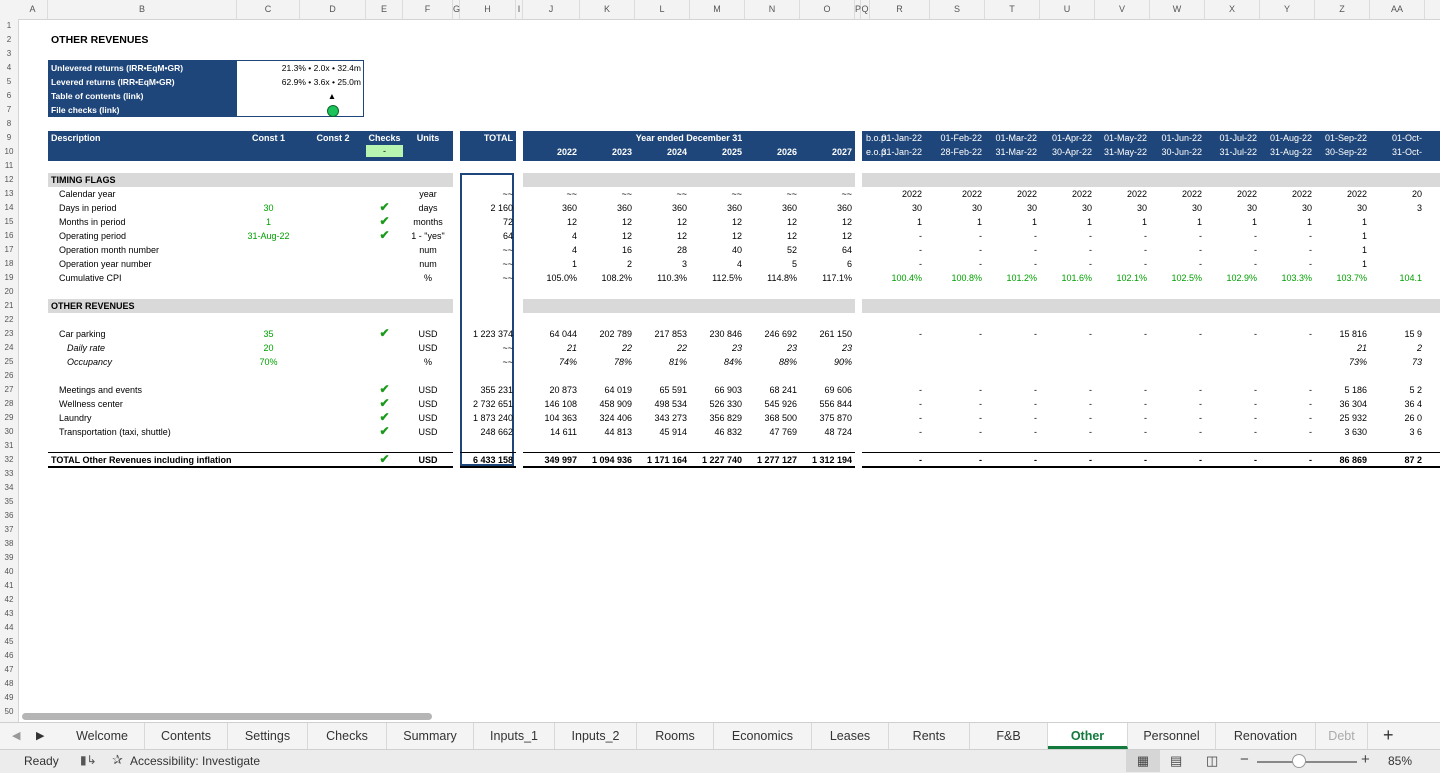 The height and width of the screenshot is (773, 1440). What do you see at coordinates (1396, 208) in the screenshot?
I see `month-cell: 3` at bounding box center [1396, 208].